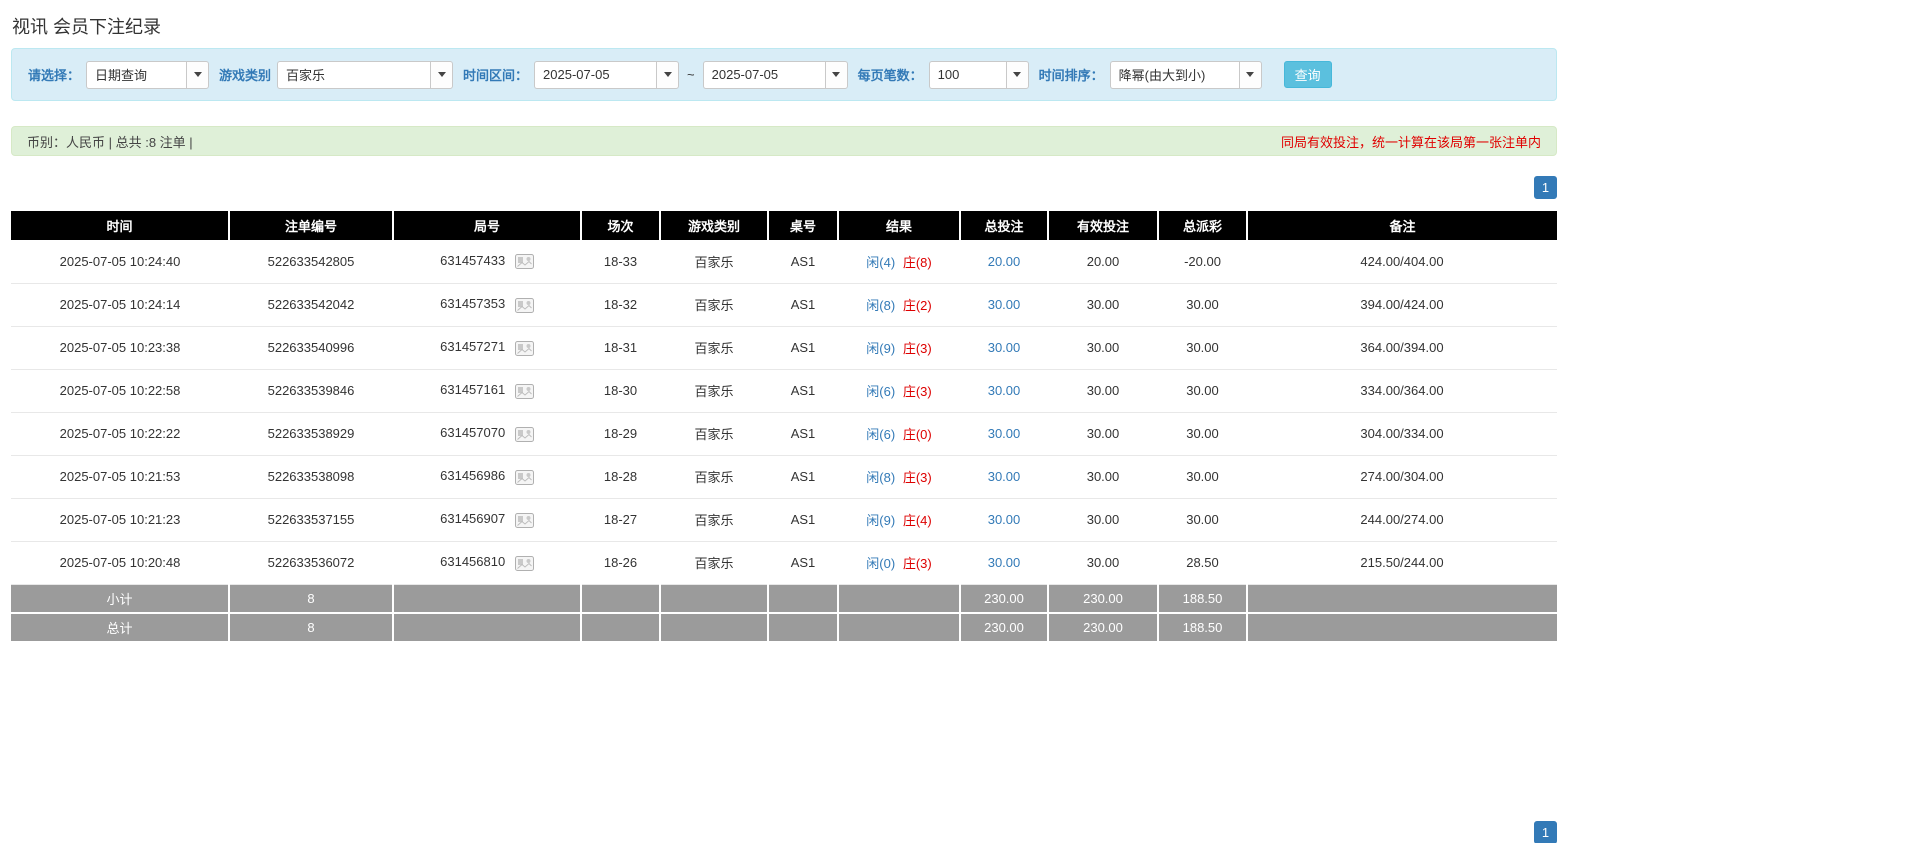 This screenshot has width=1918, height=843. What do you see at coordinates (881, 477) in the screenshot?
I see `result-player: 闲(8)` at bounding box center [881, 477].